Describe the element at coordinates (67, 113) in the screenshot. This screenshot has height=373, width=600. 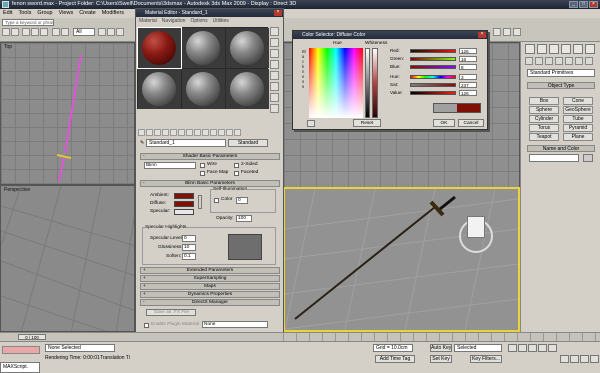
I see `viewport-top: Top` at that location.